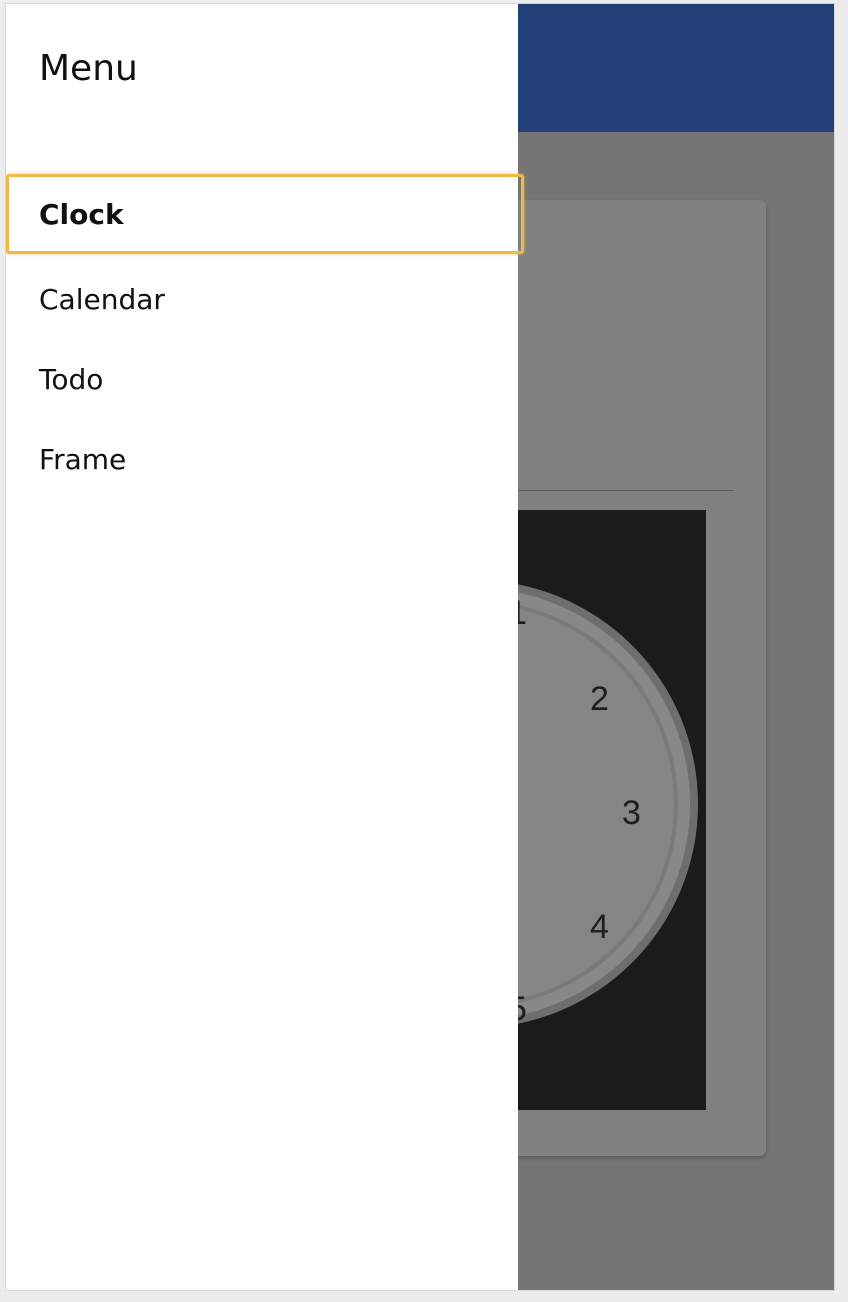 This screenshot has height=1302, width=848. I want to click on menu-item-clock: Clock, so click(265, 214).